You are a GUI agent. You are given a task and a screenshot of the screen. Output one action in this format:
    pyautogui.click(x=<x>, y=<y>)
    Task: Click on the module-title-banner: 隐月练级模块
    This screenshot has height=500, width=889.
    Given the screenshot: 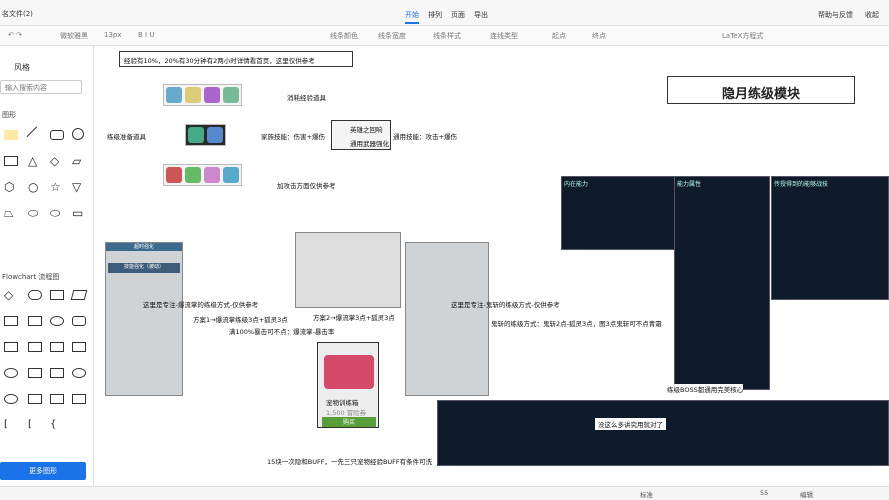 What is the action you would take?
    pyautogui.click(x=761, y=90)
    